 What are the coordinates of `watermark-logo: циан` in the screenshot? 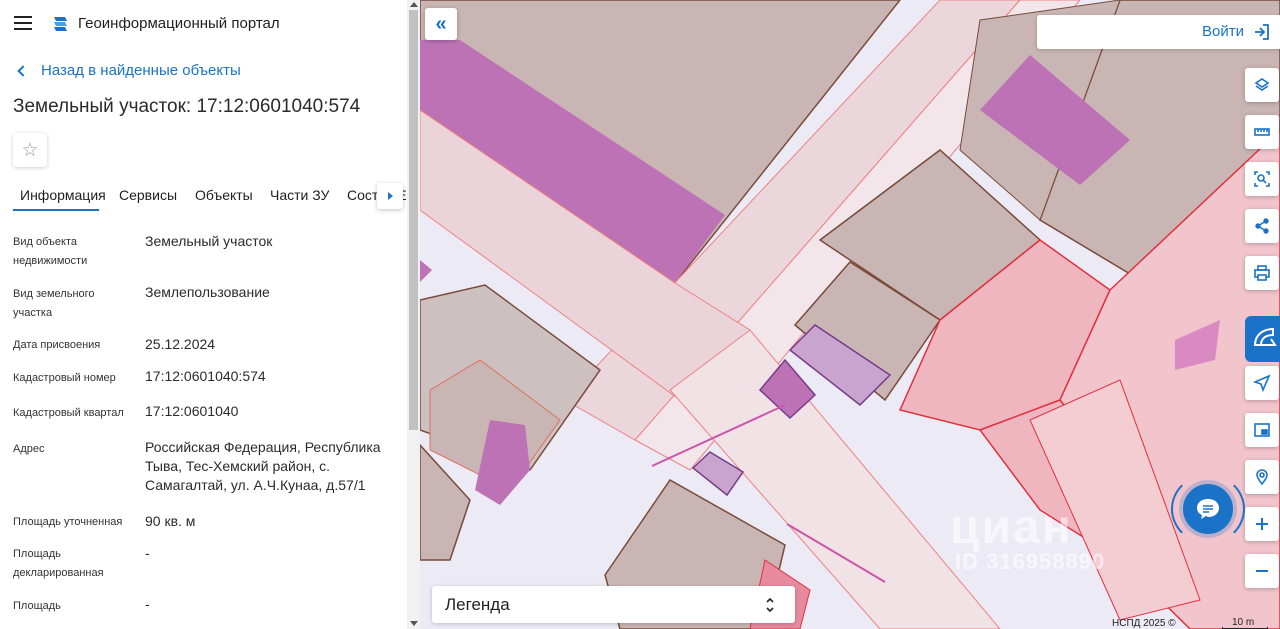 It's located at (1011, 527).